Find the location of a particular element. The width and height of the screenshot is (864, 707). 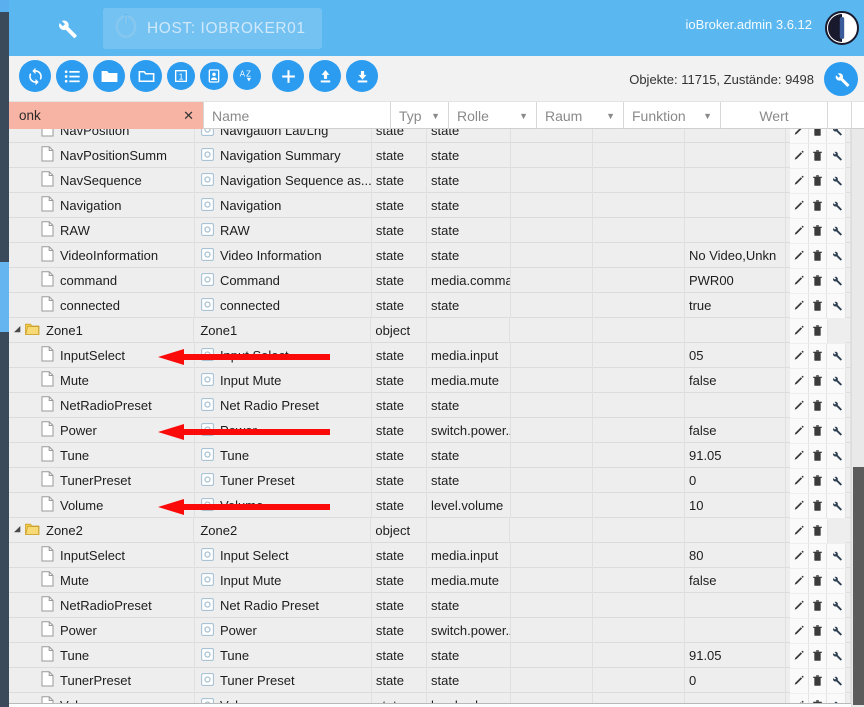

left-edge-scroll-thumb is located at coordinates (4, 297).